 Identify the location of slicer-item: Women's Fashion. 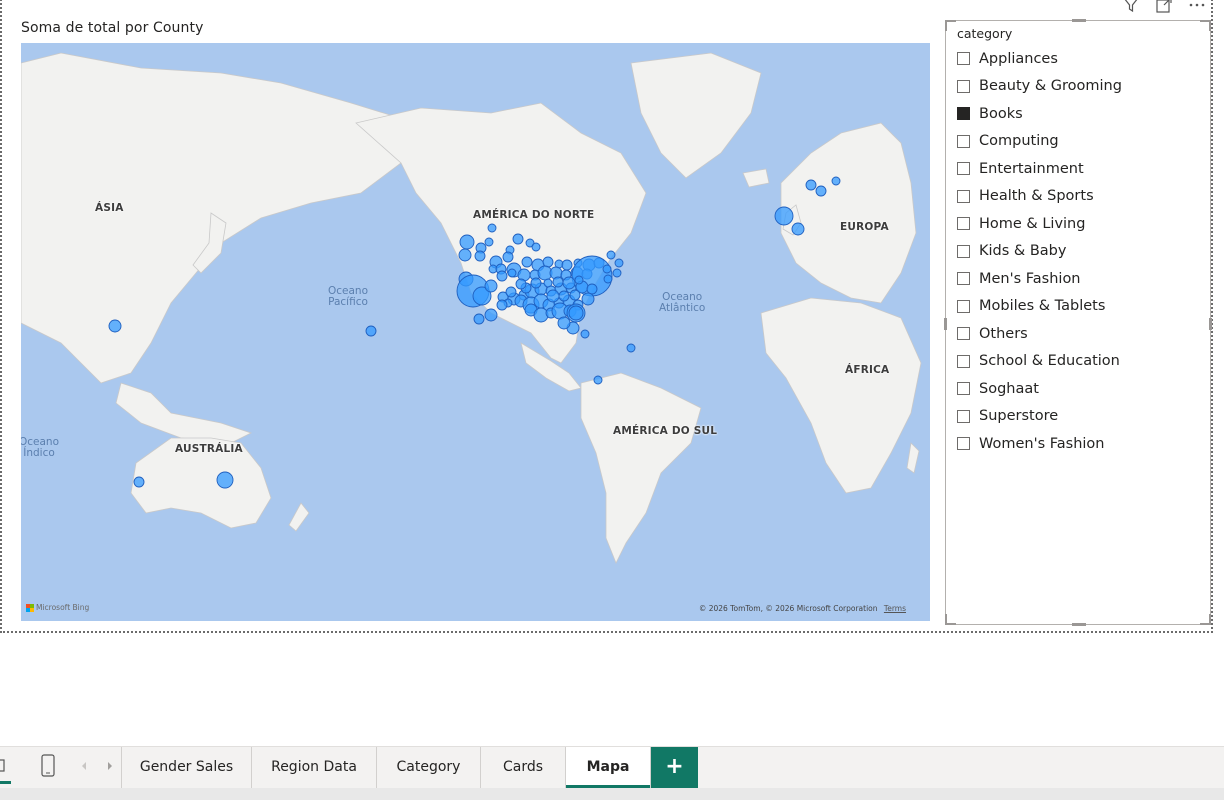
(1039, 444).